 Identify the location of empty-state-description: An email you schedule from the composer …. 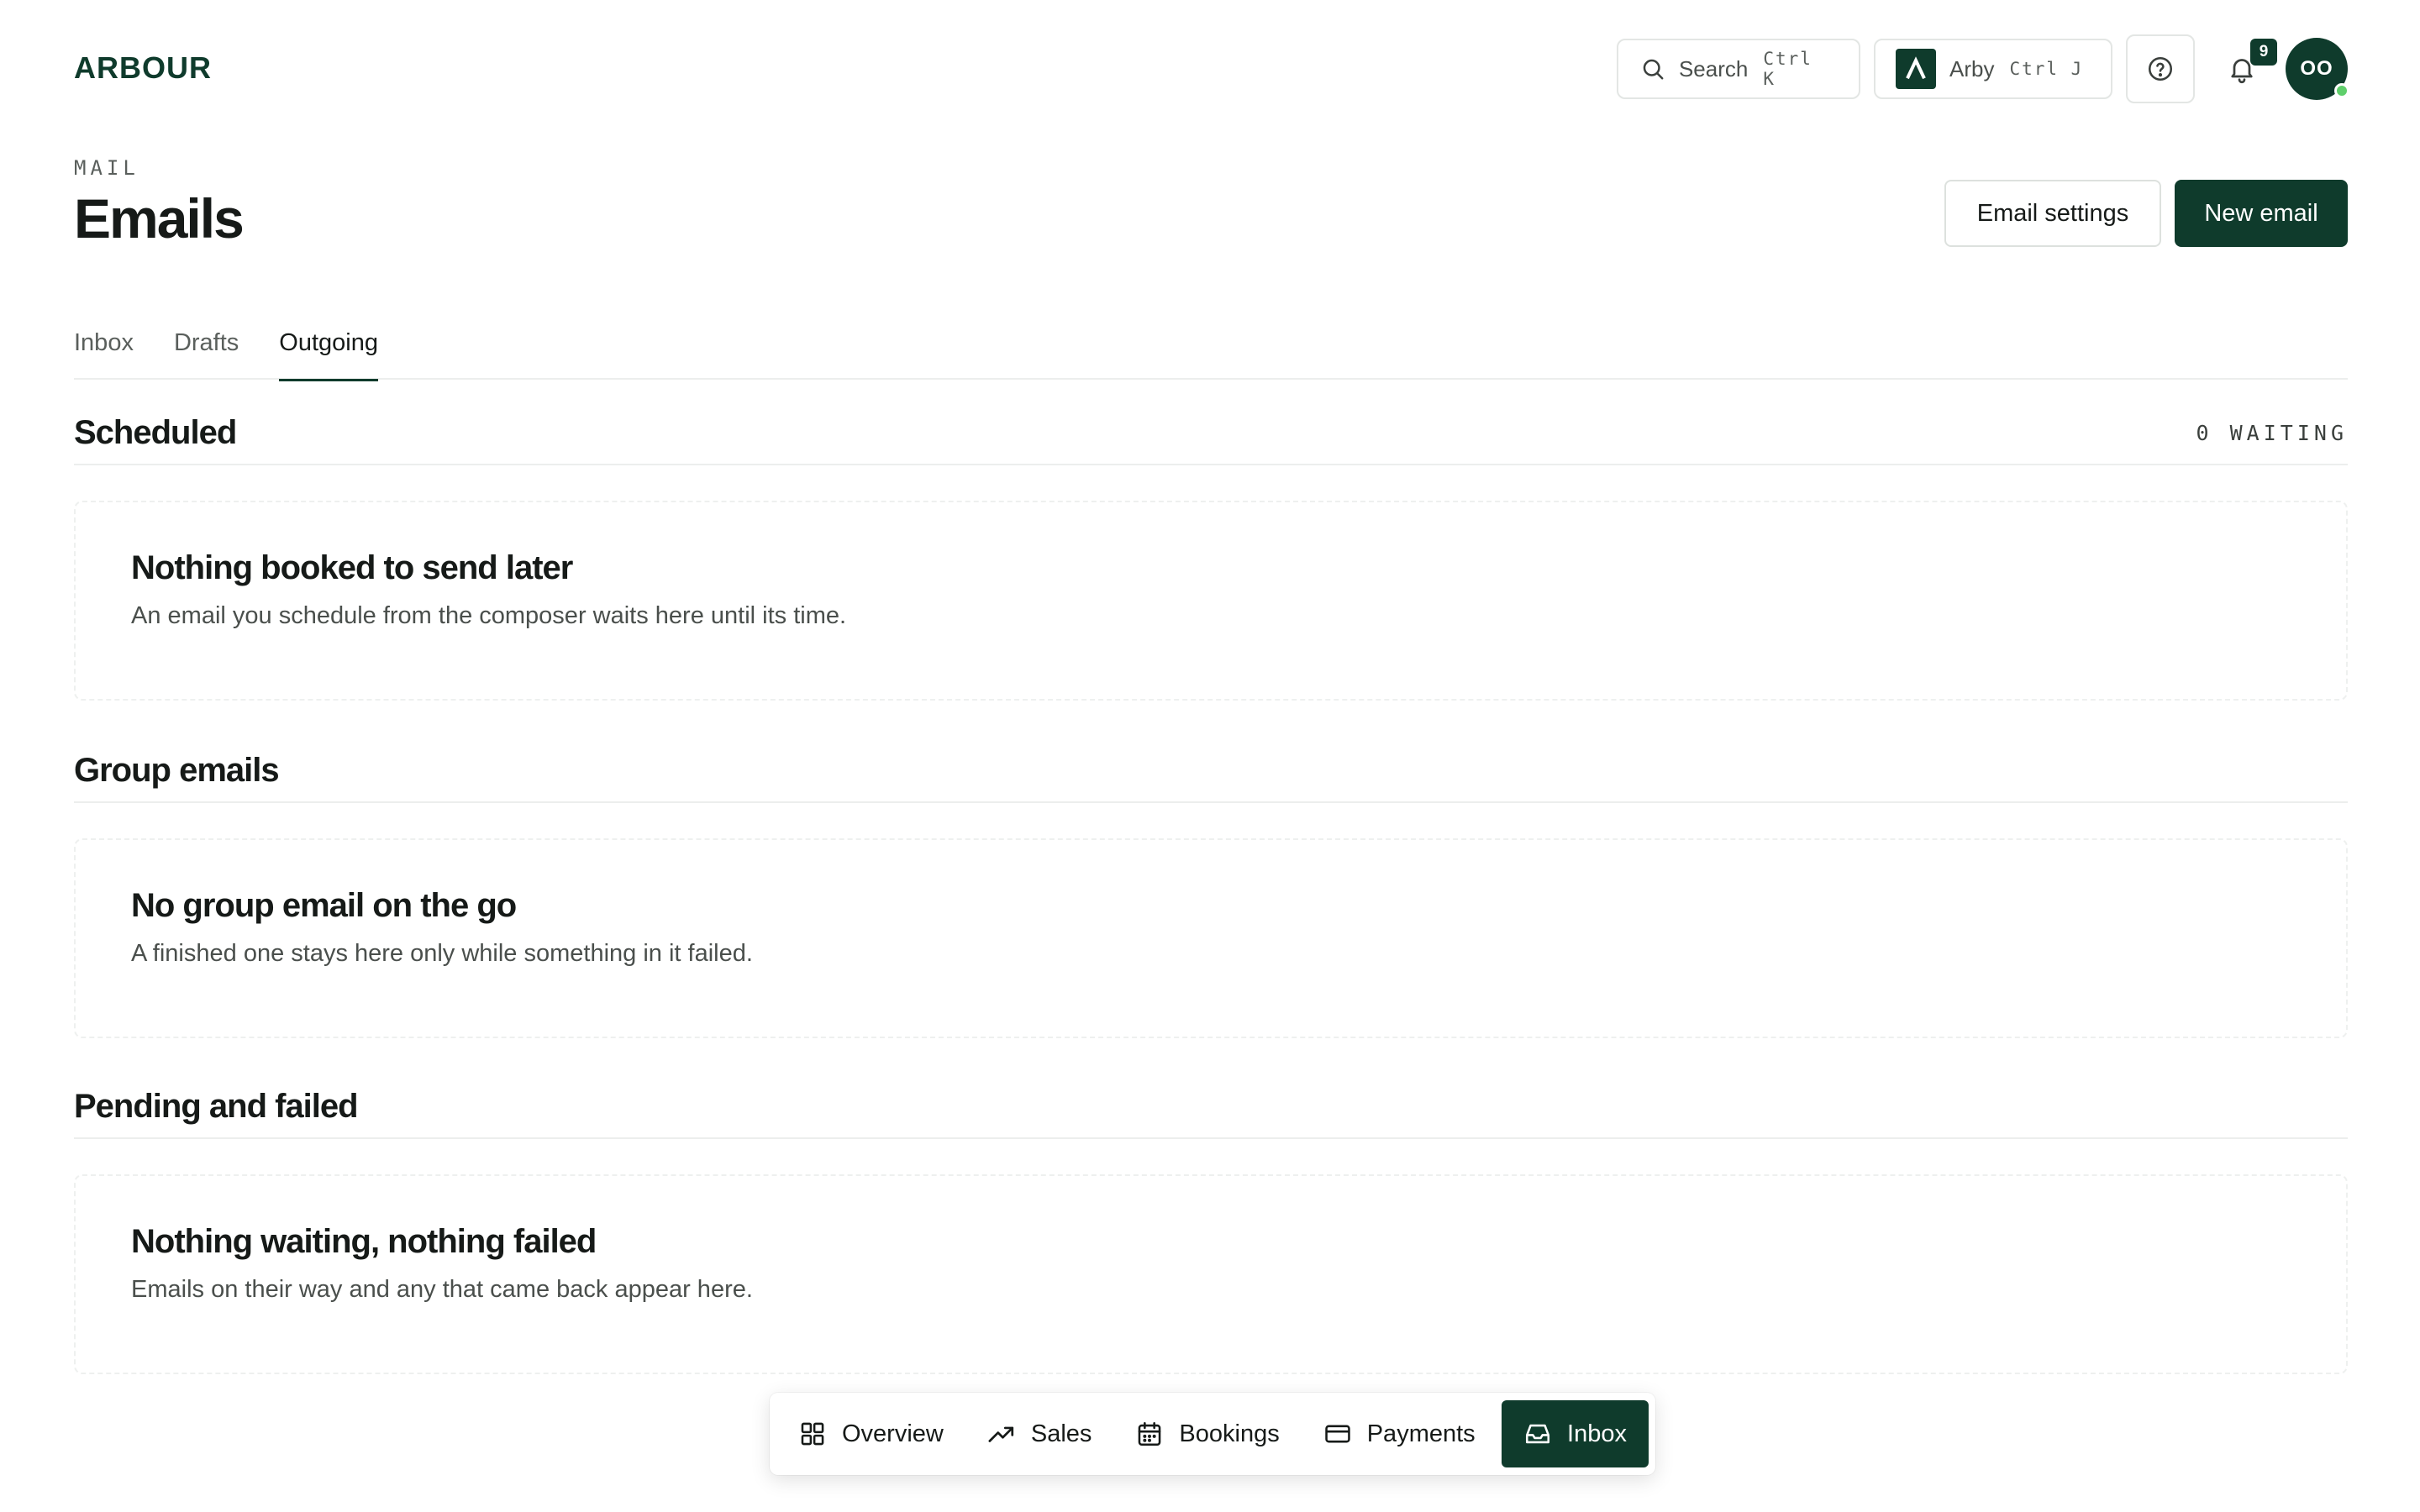
(489, 615).